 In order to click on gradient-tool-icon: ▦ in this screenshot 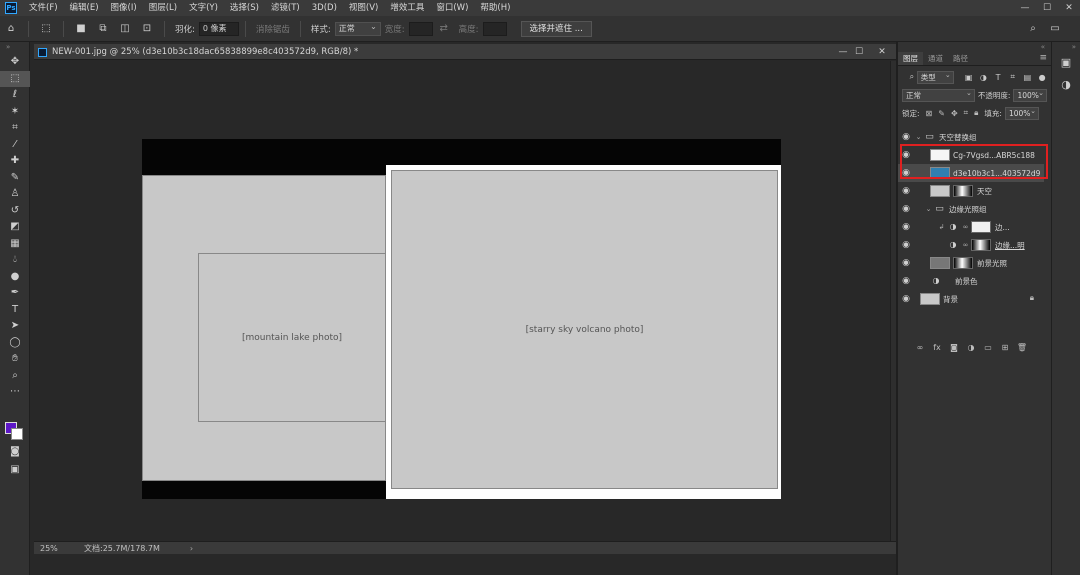, I will do `click(15, 244)`.